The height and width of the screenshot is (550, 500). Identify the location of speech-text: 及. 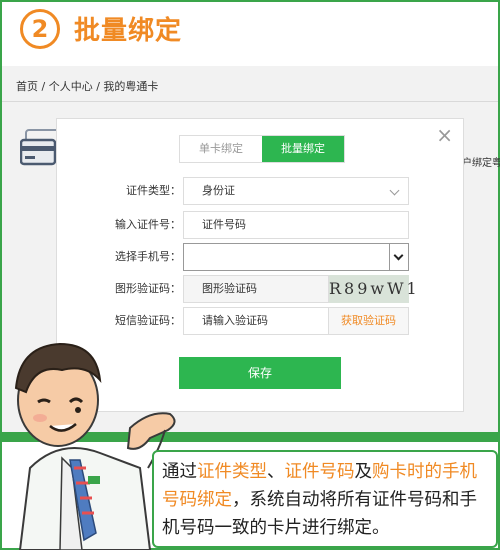
(363, 472).